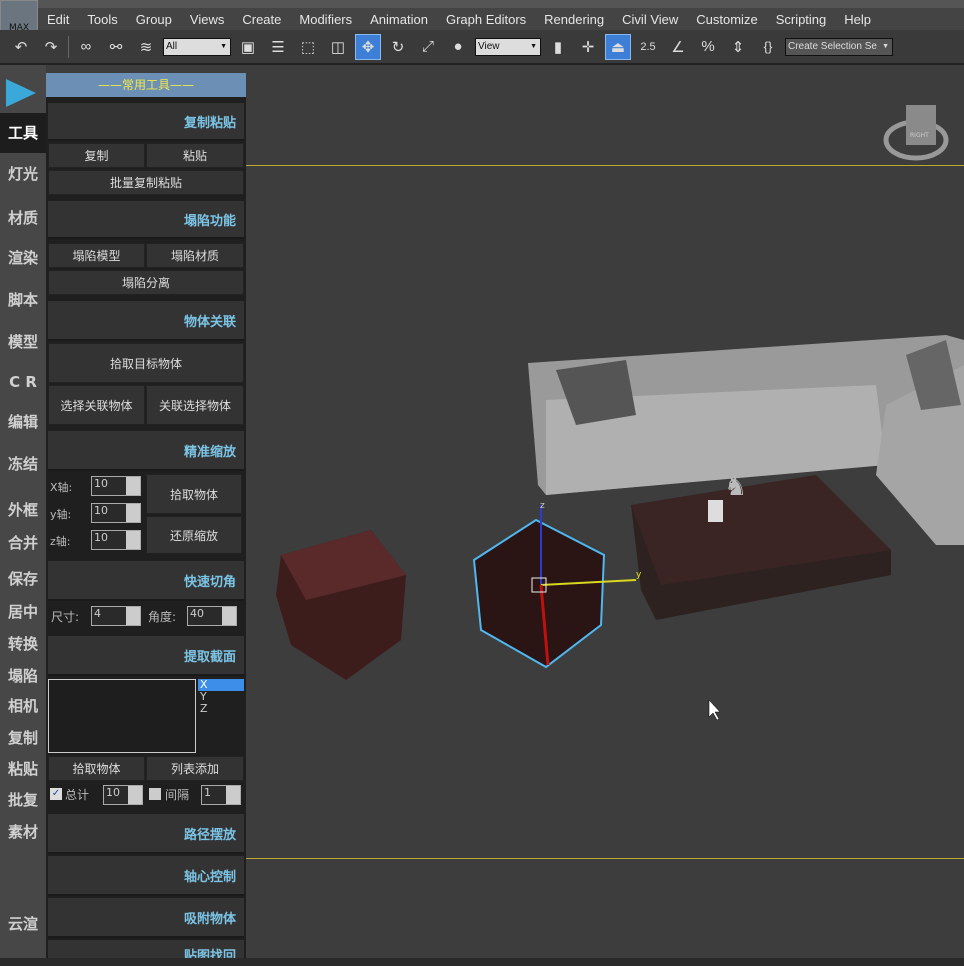 Image resolution: width=964 pixels, height=966 pixels. I want to click on coffee-table: ♞, so click(761, 546).